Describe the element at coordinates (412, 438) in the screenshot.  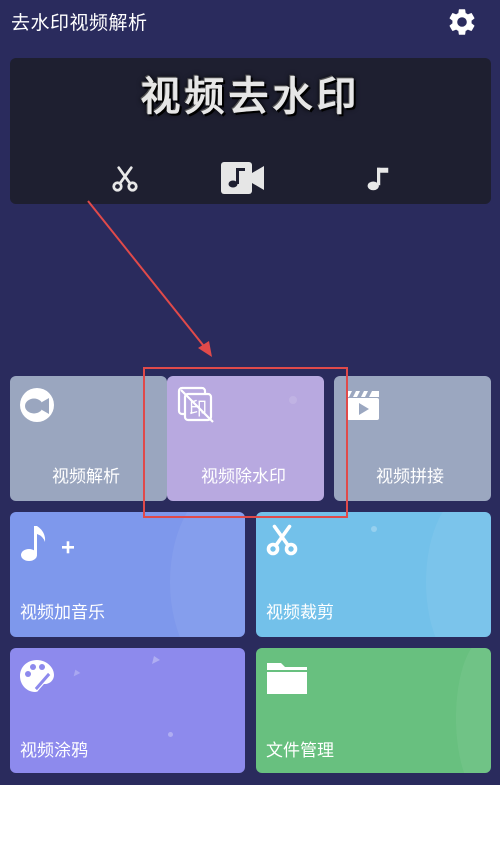
I see `tile-video-merge: 视频拼接` at that location.